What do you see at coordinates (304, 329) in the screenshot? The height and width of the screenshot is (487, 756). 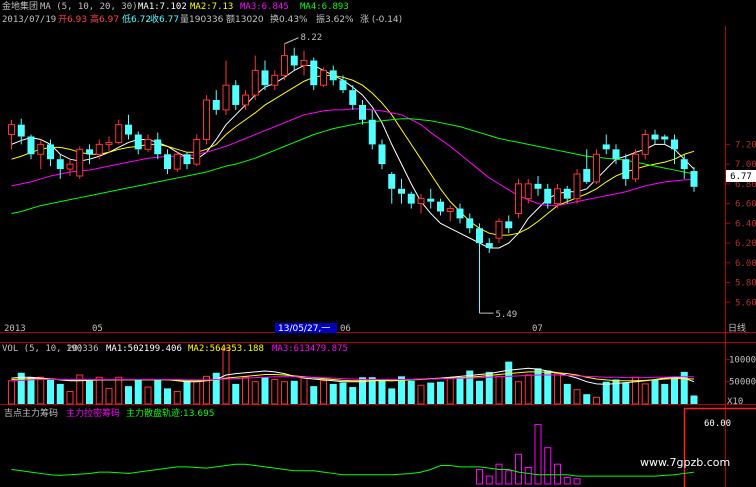 I see `cursor-date: 13/05/27,一` at bounding box center [304, 329].